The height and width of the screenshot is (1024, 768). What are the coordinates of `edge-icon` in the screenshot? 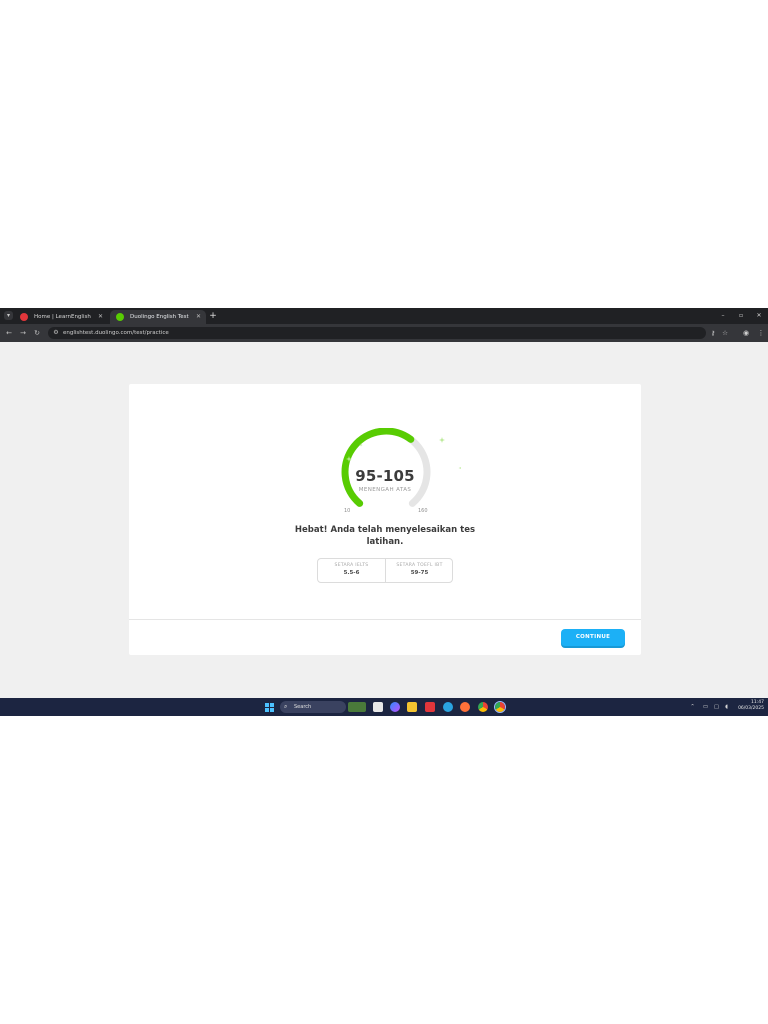 It's located at (448, 707).